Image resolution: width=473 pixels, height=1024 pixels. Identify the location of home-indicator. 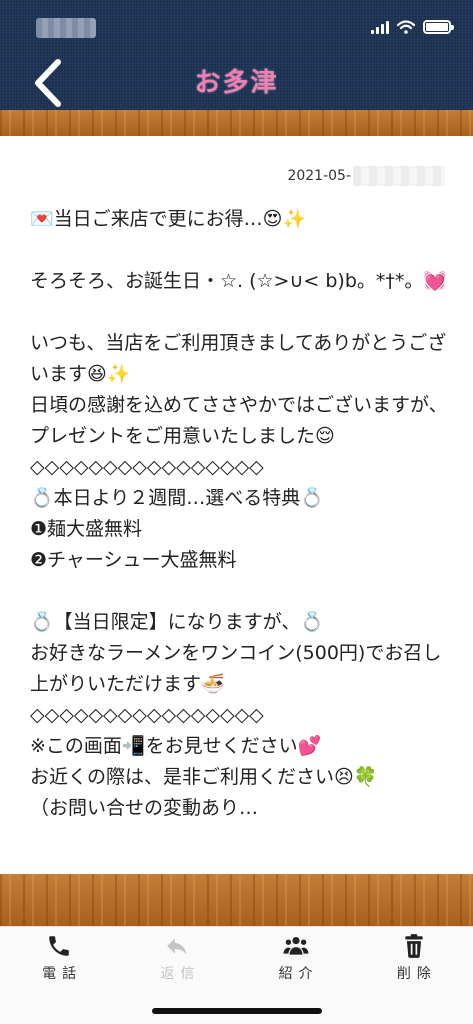
(237, 1011).